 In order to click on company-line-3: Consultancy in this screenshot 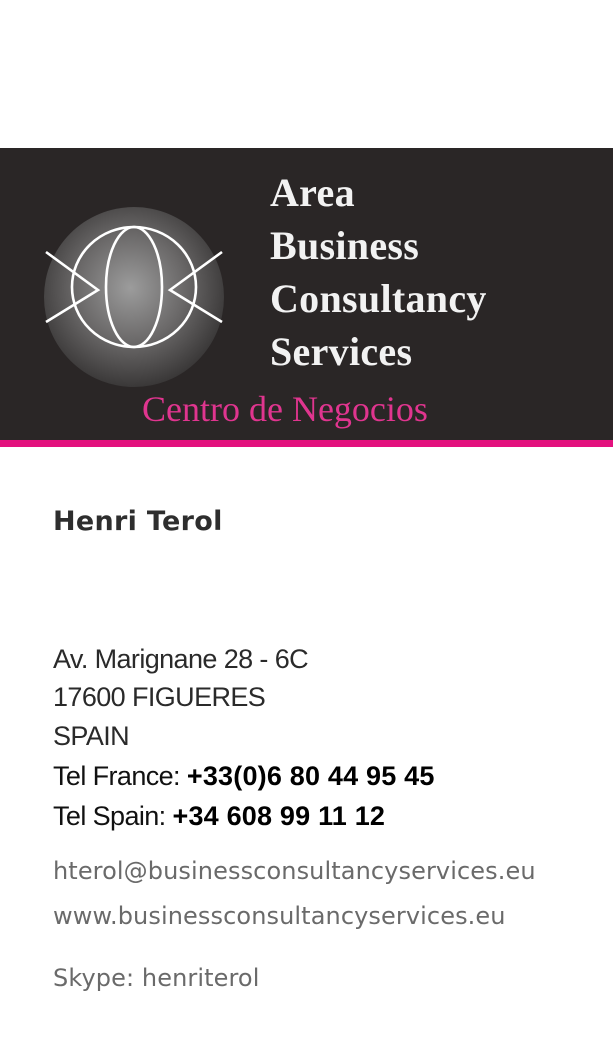, I will do `click(378, 298)`.